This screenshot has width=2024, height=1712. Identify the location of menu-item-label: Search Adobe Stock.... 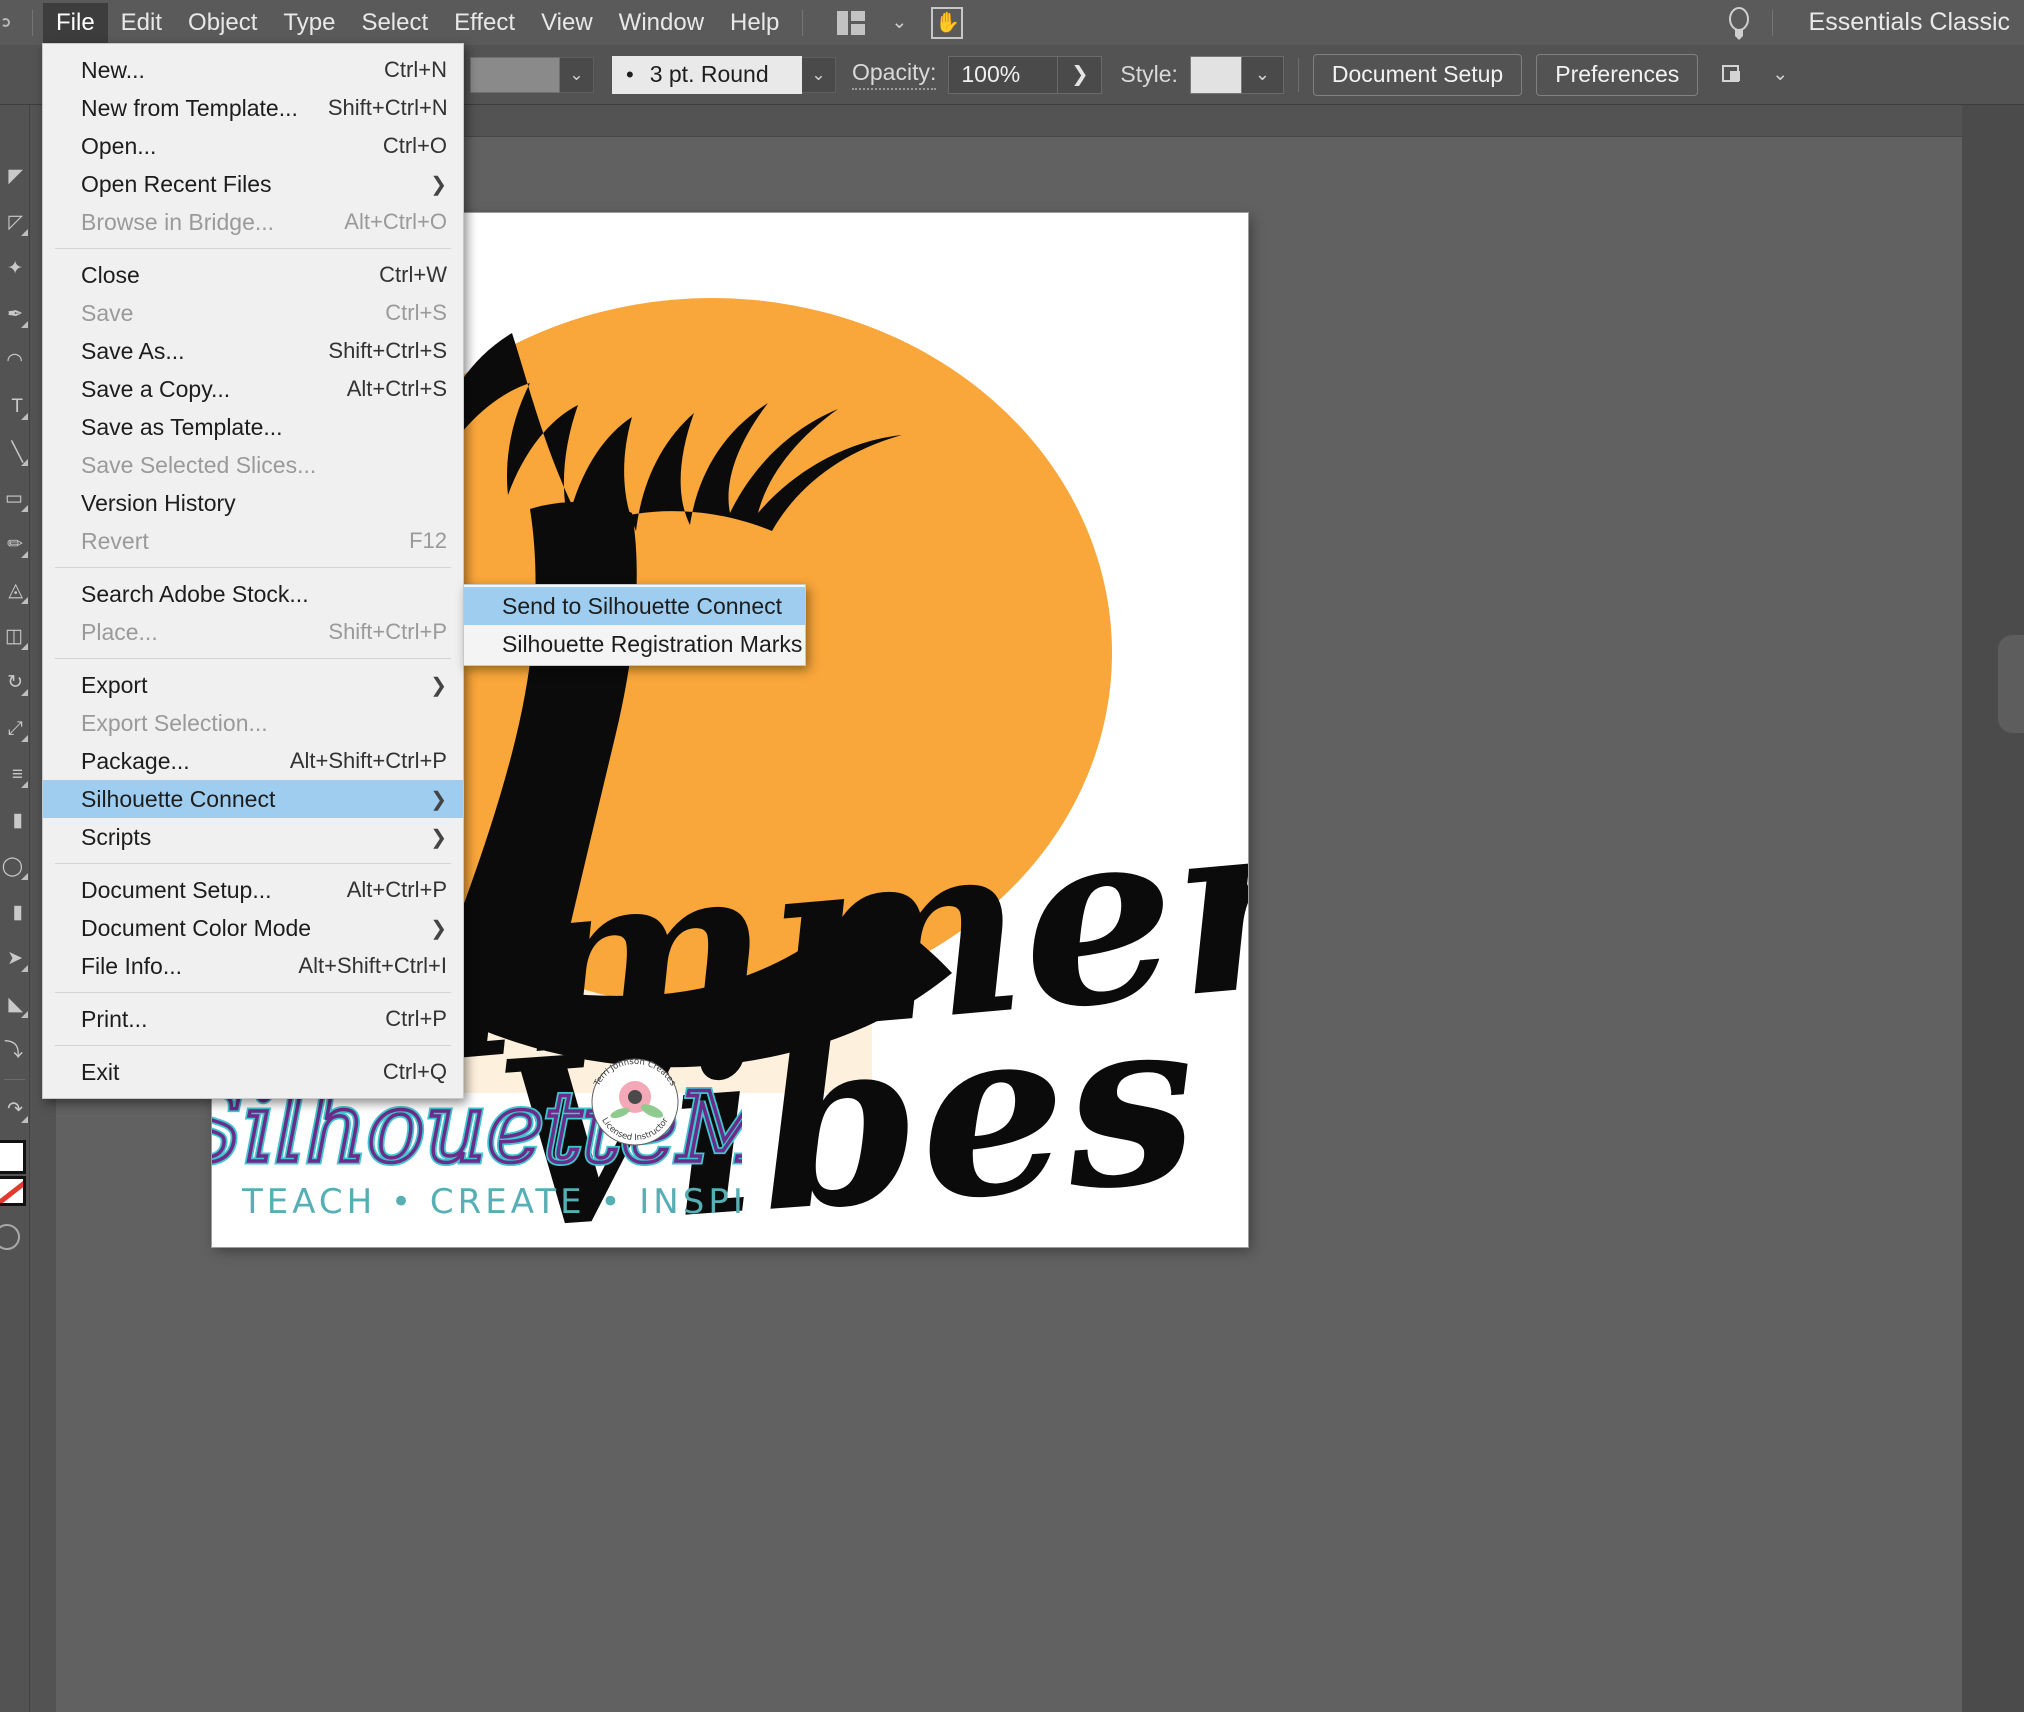
(195, 593).